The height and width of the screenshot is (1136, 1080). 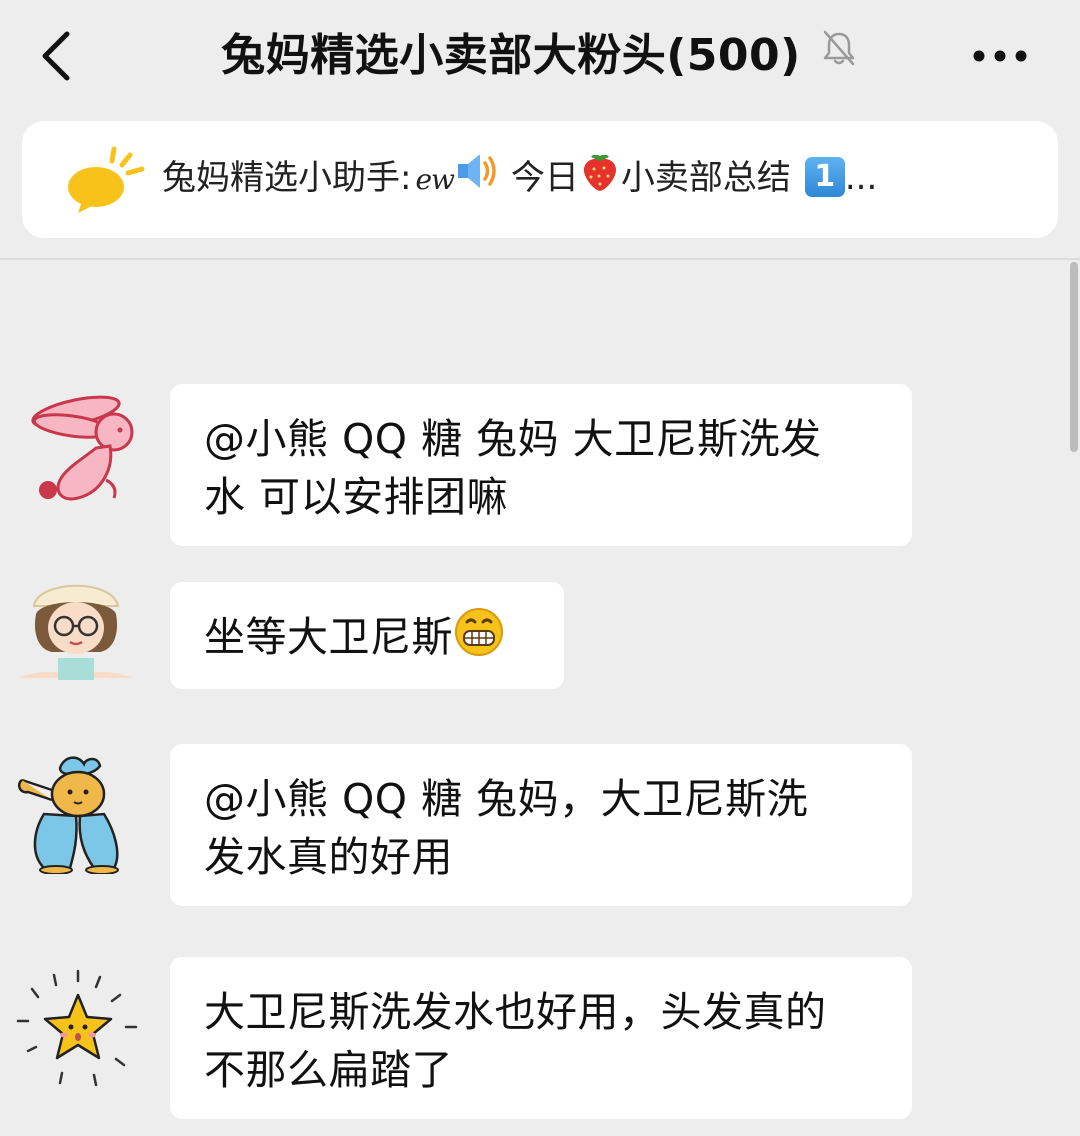 I want to click on speaker-icon, so click(x=477, y=179).